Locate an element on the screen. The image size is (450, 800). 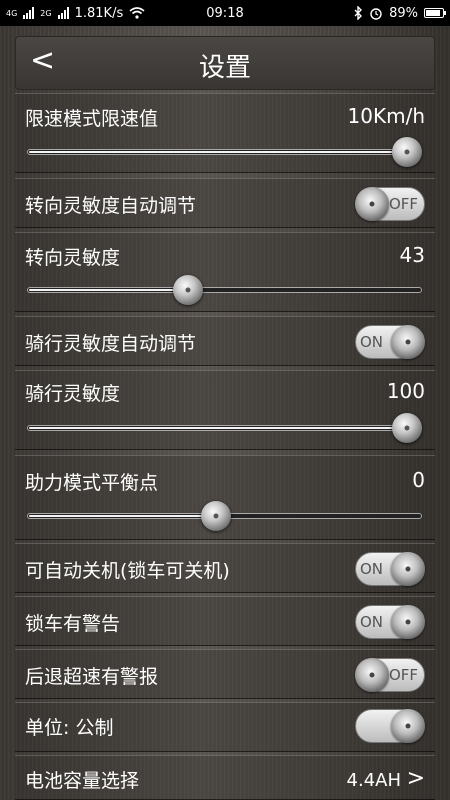
riding-sensitivity-label: 骑行灵敏度 is located at coordinates (73, 394).